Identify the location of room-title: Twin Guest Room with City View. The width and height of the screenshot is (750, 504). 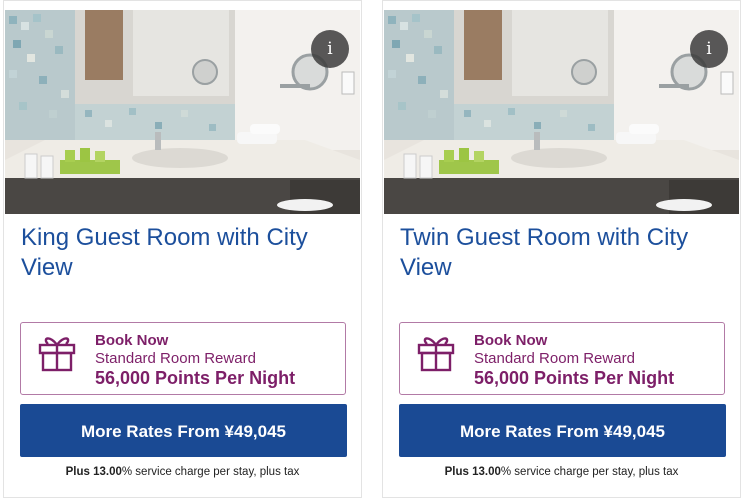
(560, 253).